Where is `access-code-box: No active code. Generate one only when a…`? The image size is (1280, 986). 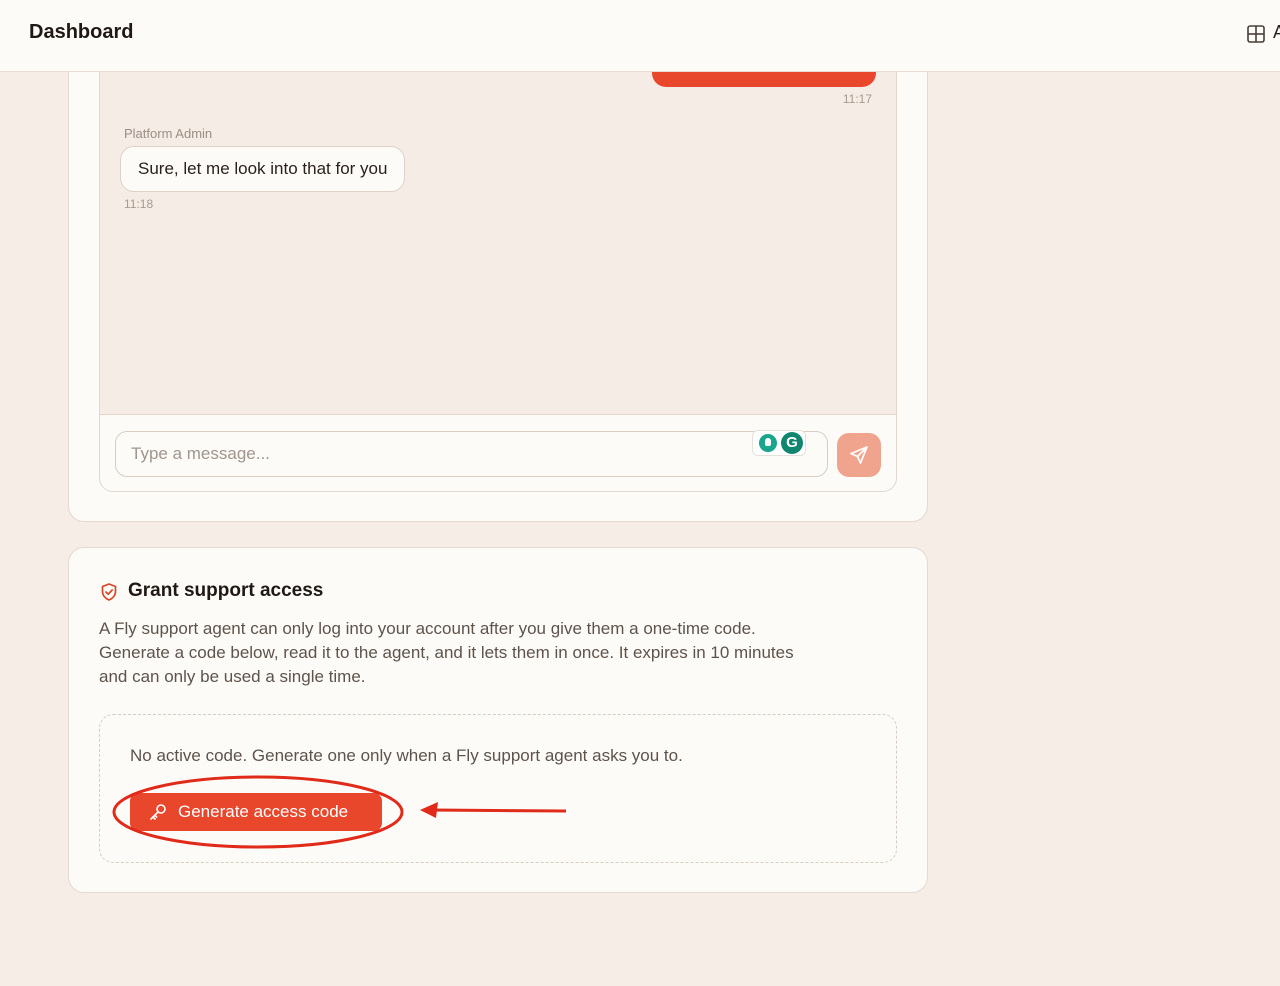
access-code-box: No active code. Generate one only when a… is located at coordinates (498, 788).